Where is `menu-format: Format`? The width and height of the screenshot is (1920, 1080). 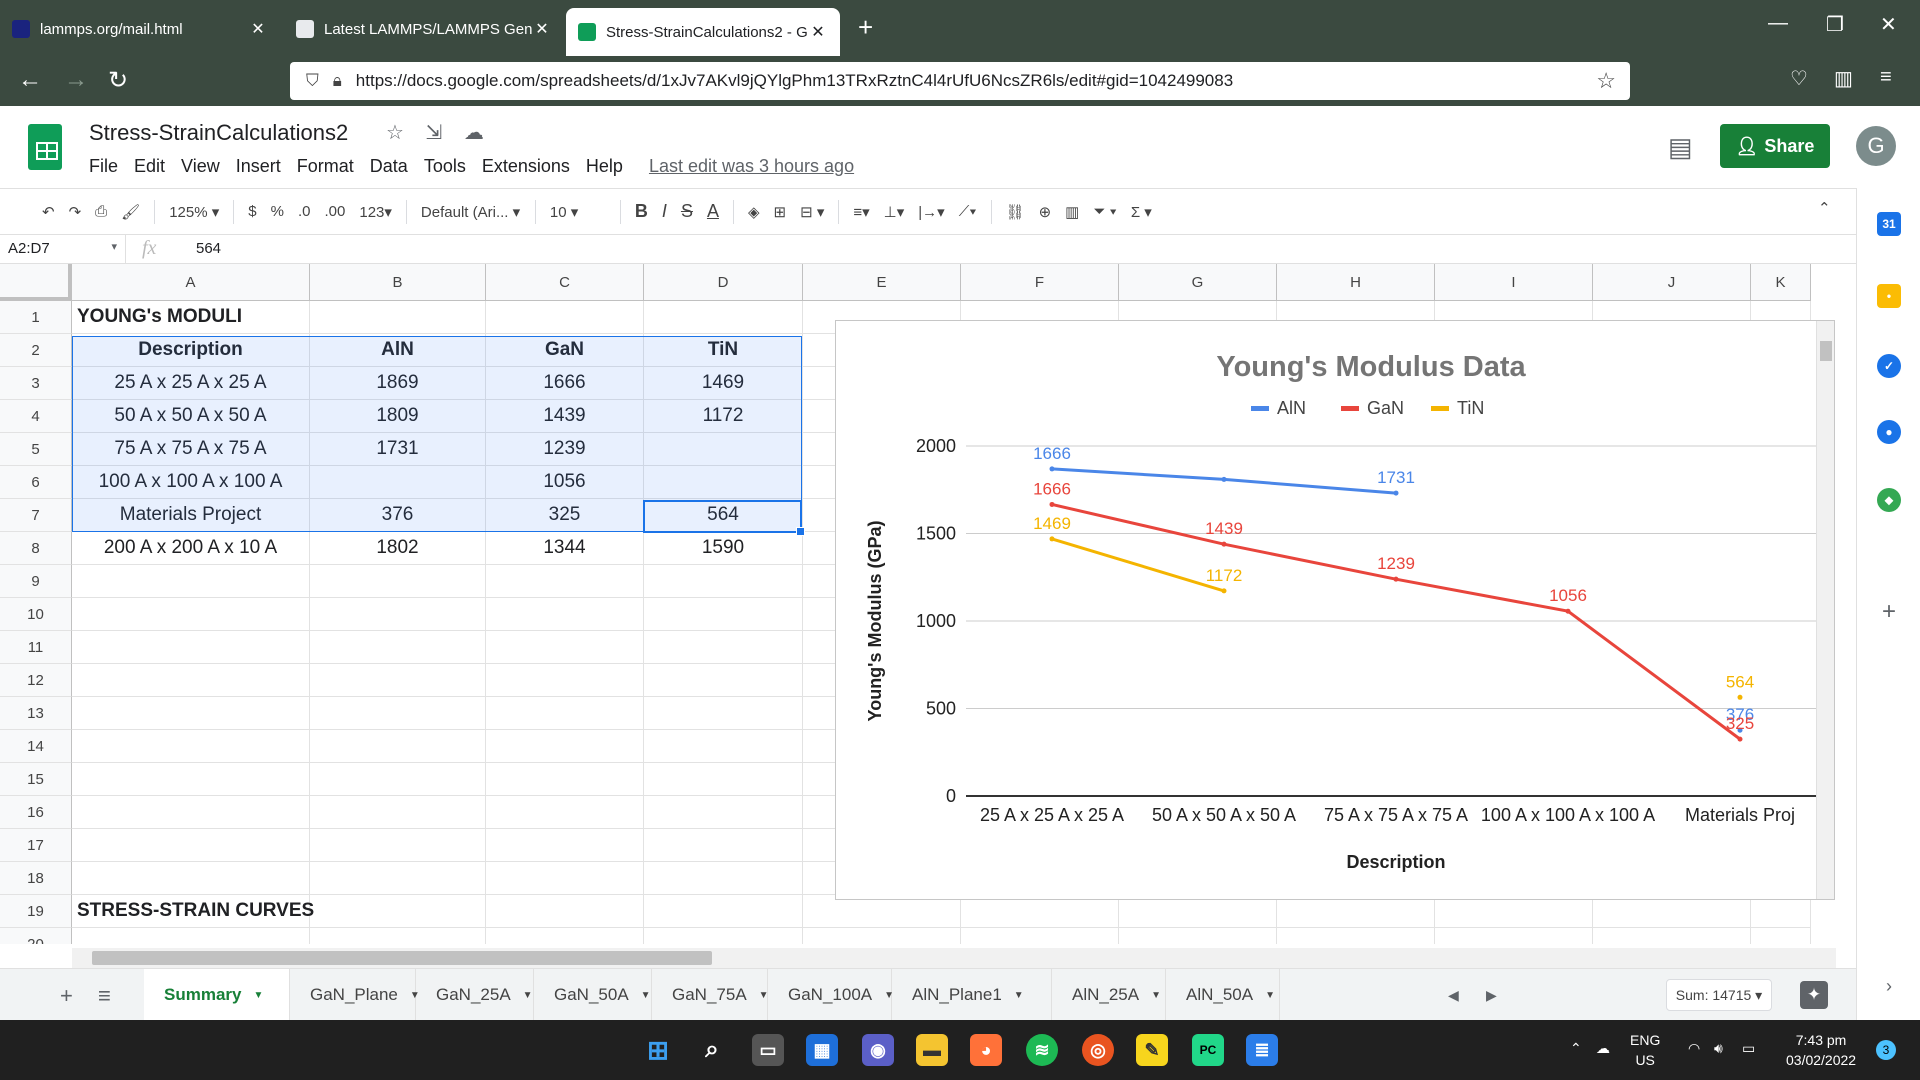 menu-format: Format is located at coordinates (325, 166).